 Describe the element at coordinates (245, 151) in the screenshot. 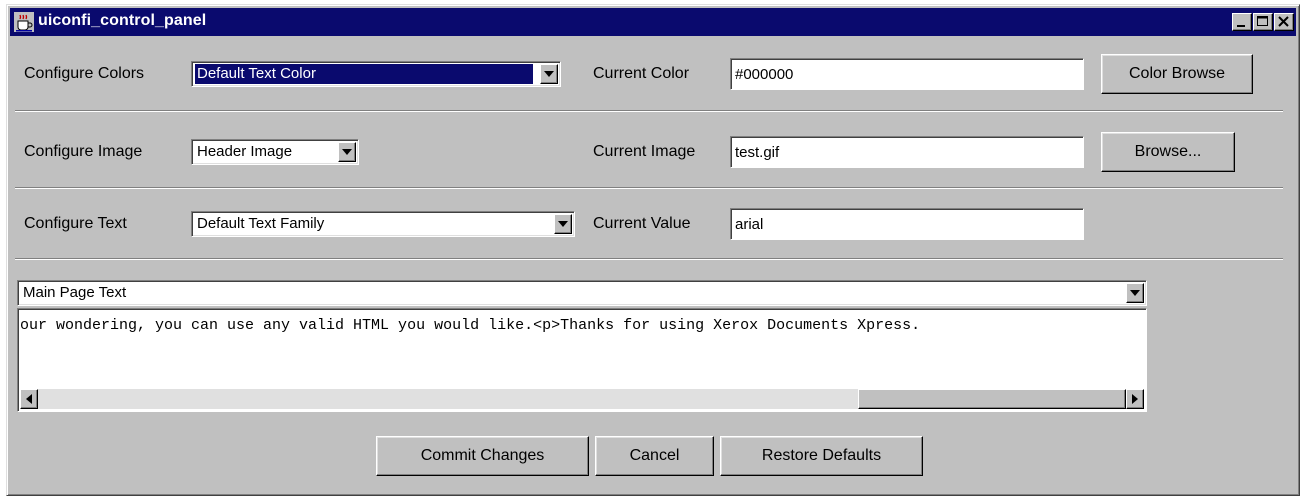

I see `configure-image-value: Header Image` at that location.